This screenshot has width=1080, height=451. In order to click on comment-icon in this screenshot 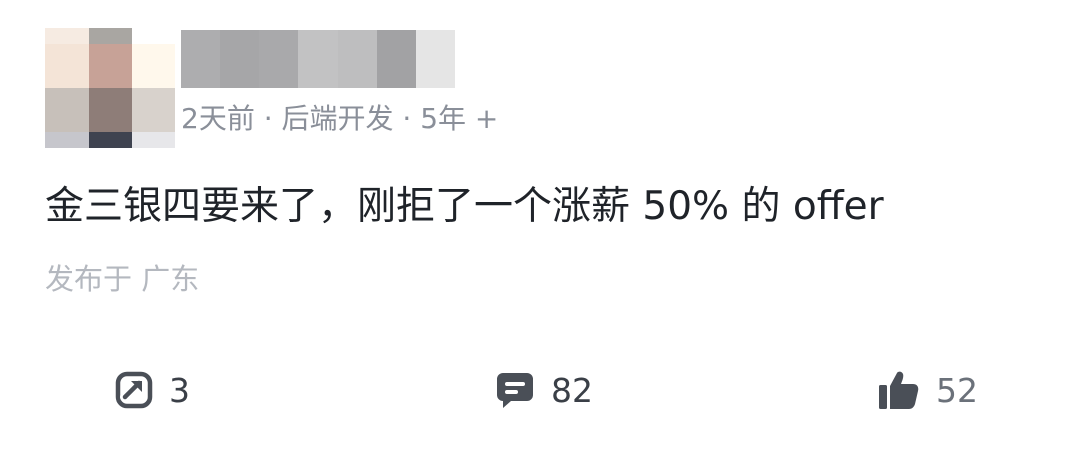, I will do `click(515, 390)`.